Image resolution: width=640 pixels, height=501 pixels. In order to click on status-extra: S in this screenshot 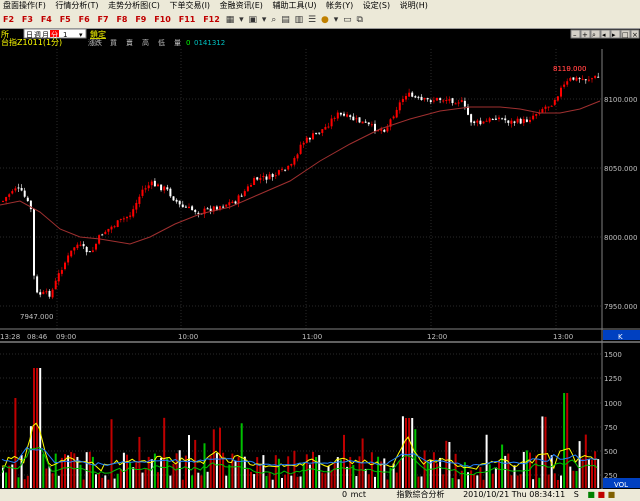, I will do `click(576, 494)`.